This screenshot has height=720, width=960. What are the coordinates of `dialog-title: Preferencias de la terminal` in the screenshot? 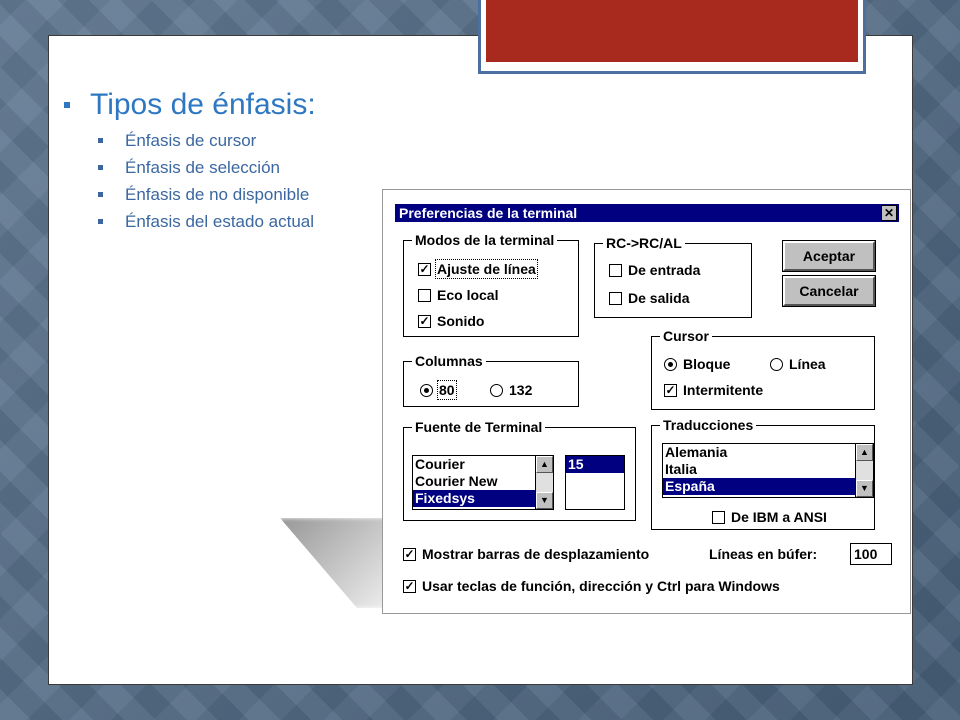 It's located at (488, 213).